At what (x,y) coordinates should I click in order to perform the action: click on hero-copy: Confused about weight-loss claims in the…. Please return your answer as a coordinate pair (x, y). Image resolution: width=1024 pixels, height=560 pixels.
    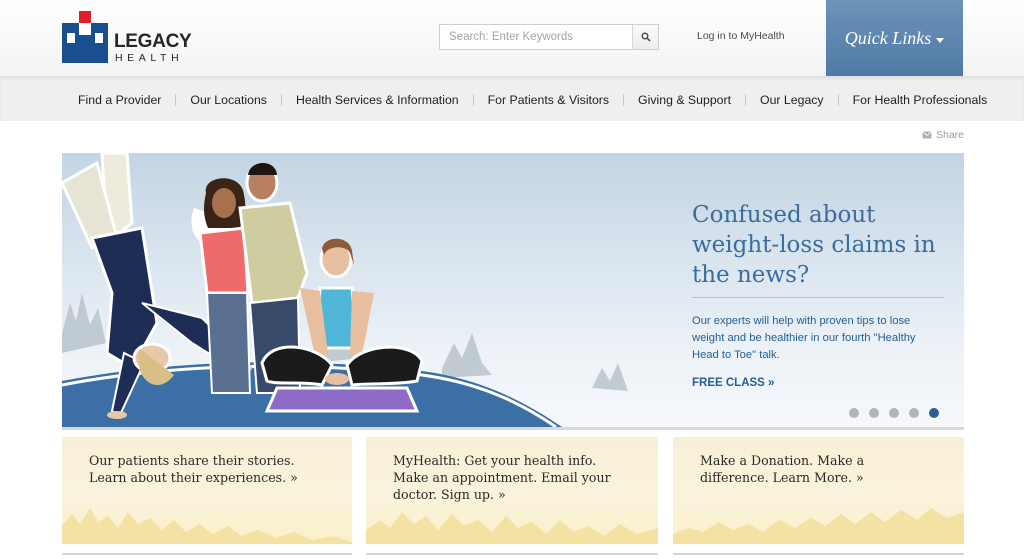
    Looking at the image, I should click on (818, 294).